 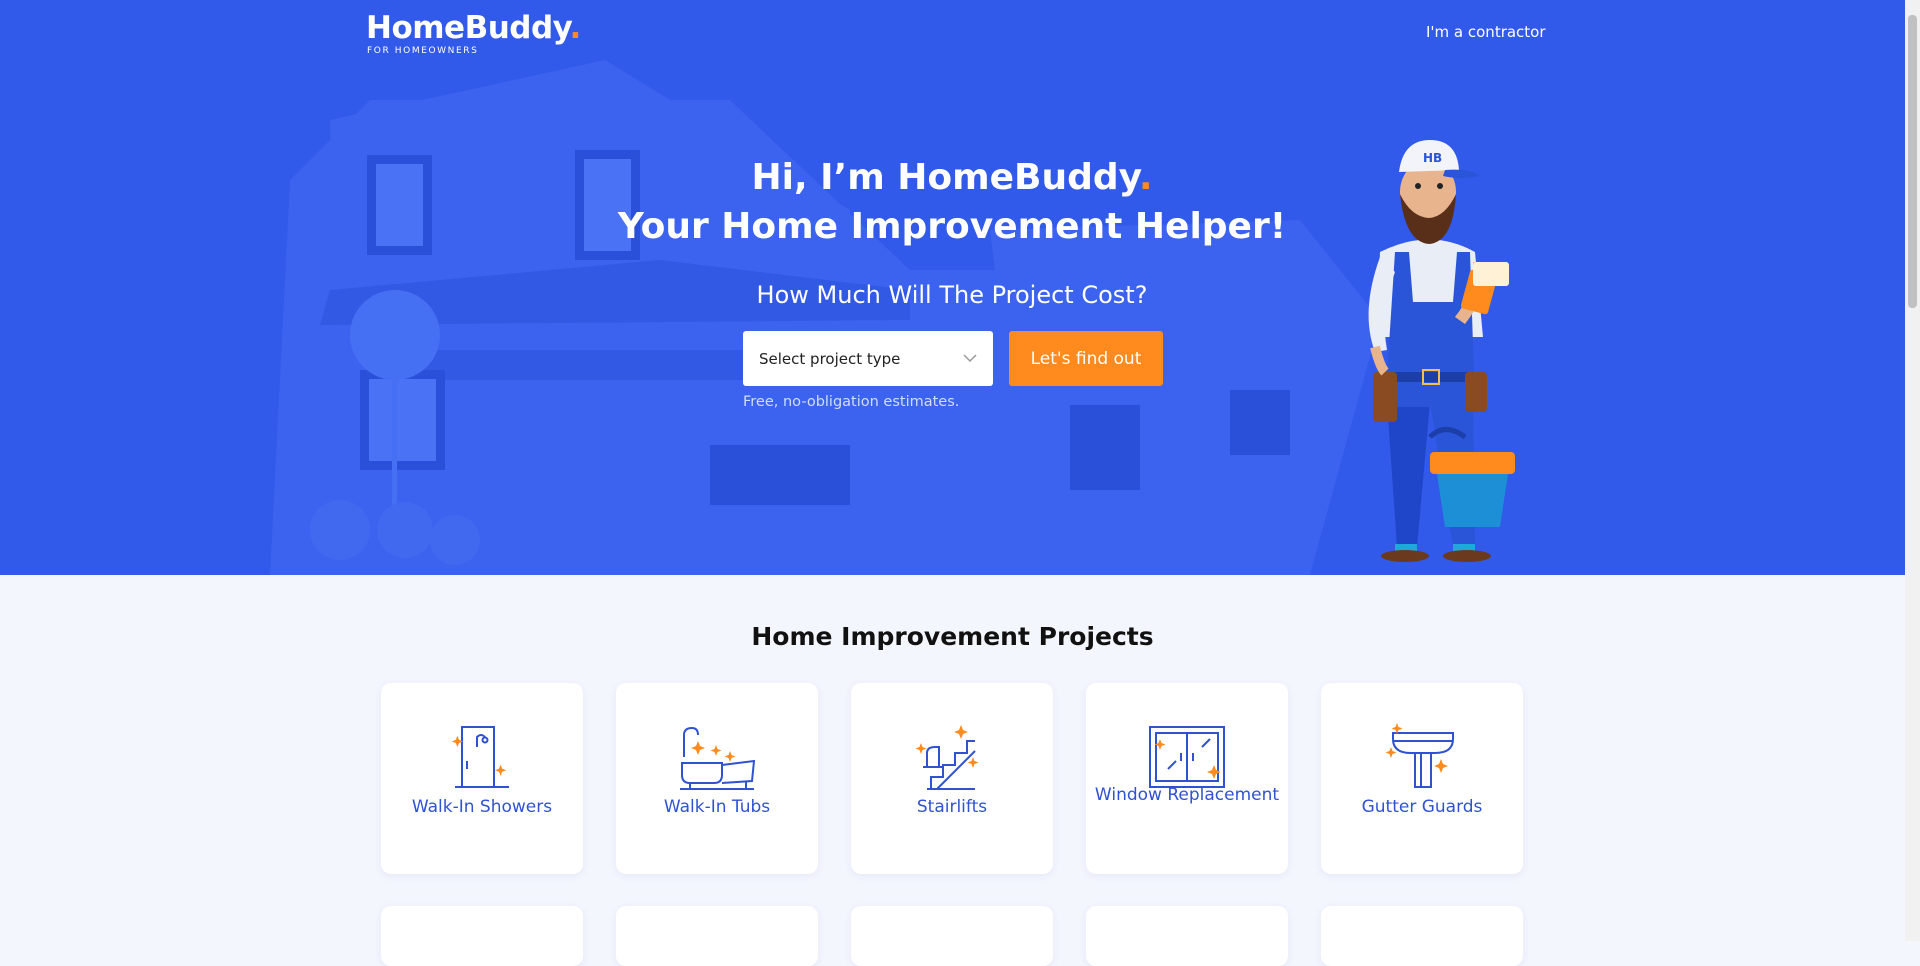 I want to click on page-scrollbar, so click(x=1912, y=470).